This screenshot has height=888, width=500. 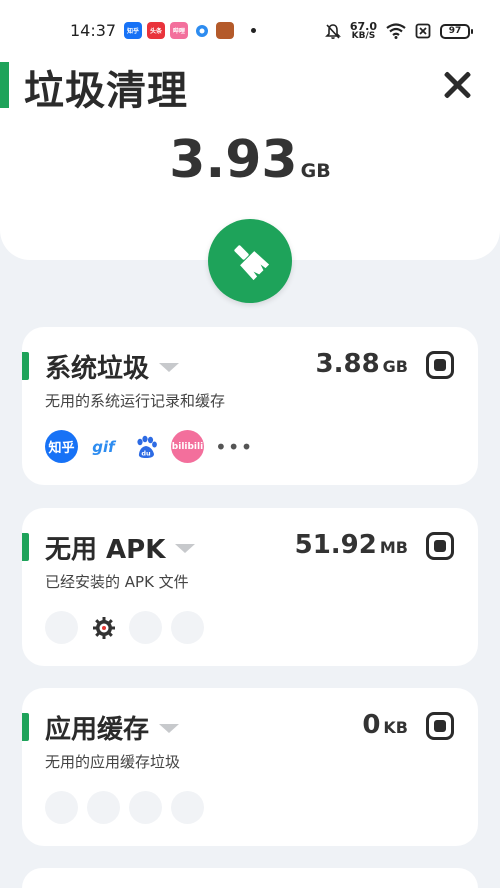 What do you see at coordinates (106, 91) in the screenshot?
I see `page-title: 垃圾清理` at bounding box center [106, 91].